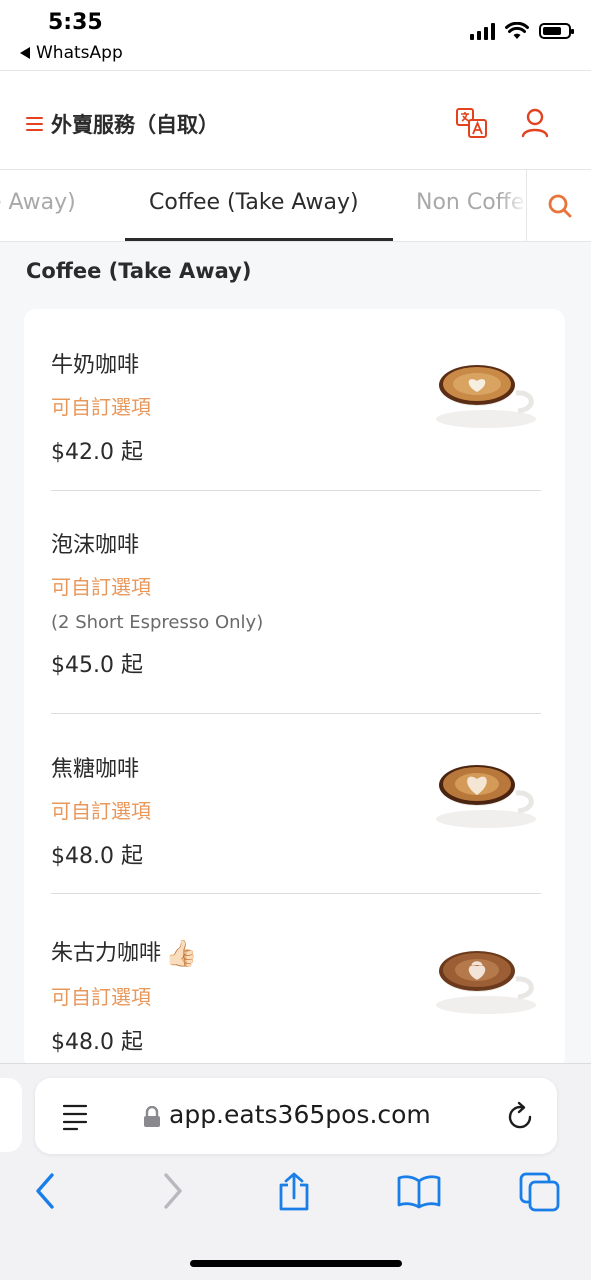  Describe the element at coordinates (38, 202) in the screenshot. I see `tab-previous-category: ke Away)` at that location.